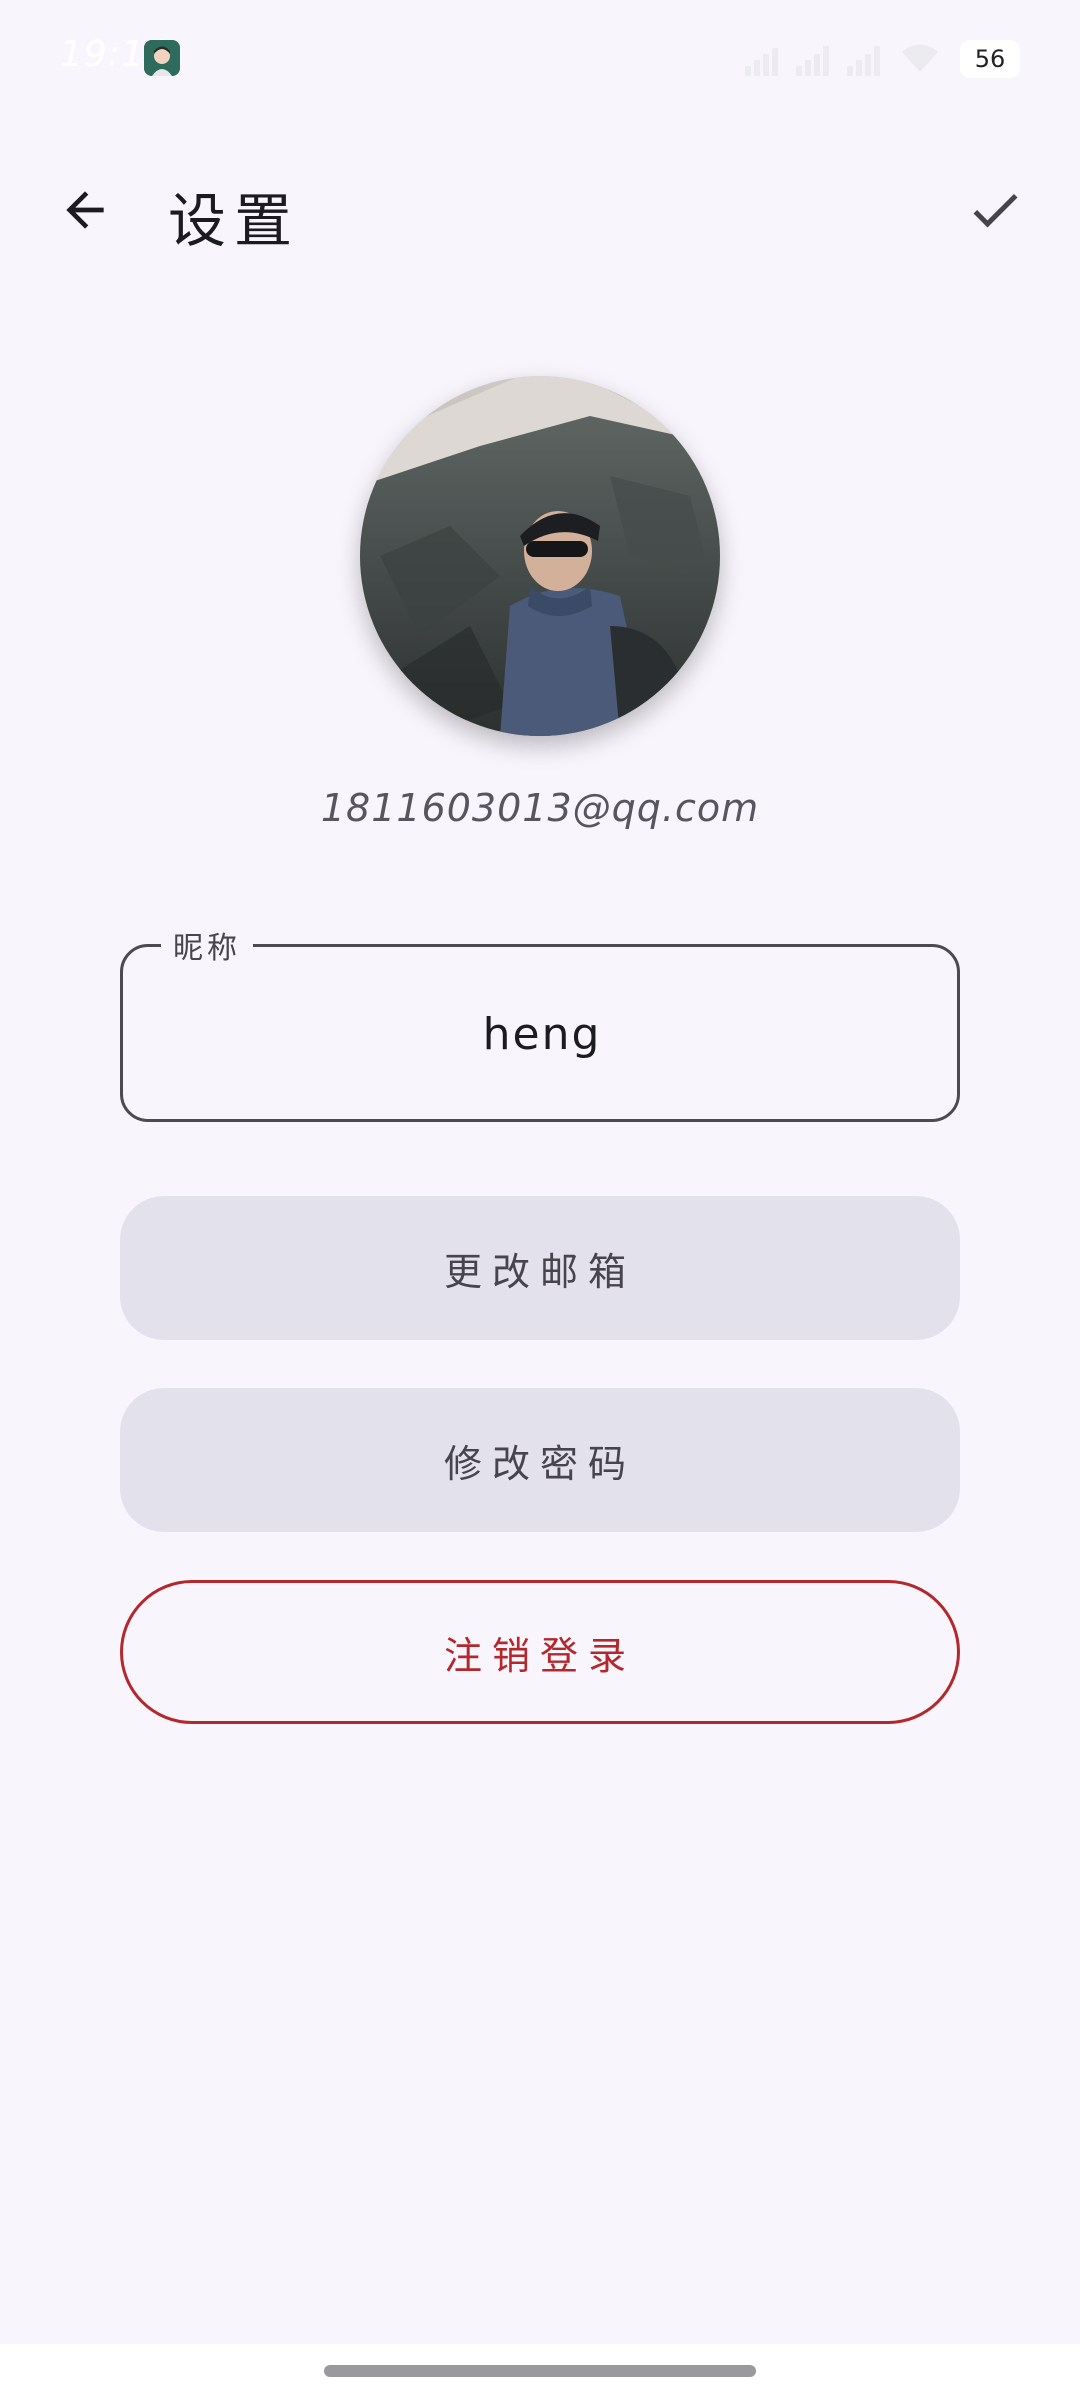 This screenshot has height=2400, width=1080. I want to click on page-title: 设置, so click(234, 221).